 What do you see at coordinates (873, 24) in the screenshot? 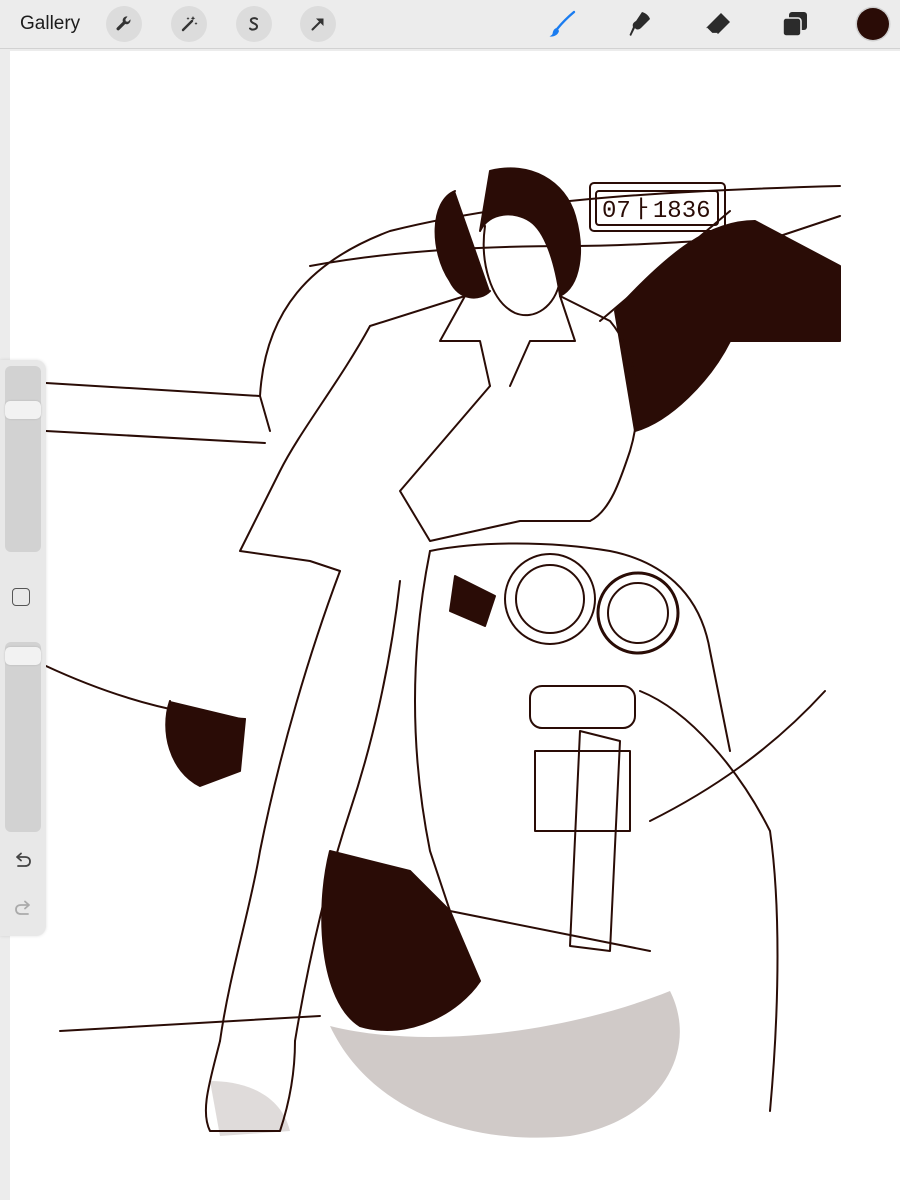
I see `color-picker-button` at bounding box center [873, 24].